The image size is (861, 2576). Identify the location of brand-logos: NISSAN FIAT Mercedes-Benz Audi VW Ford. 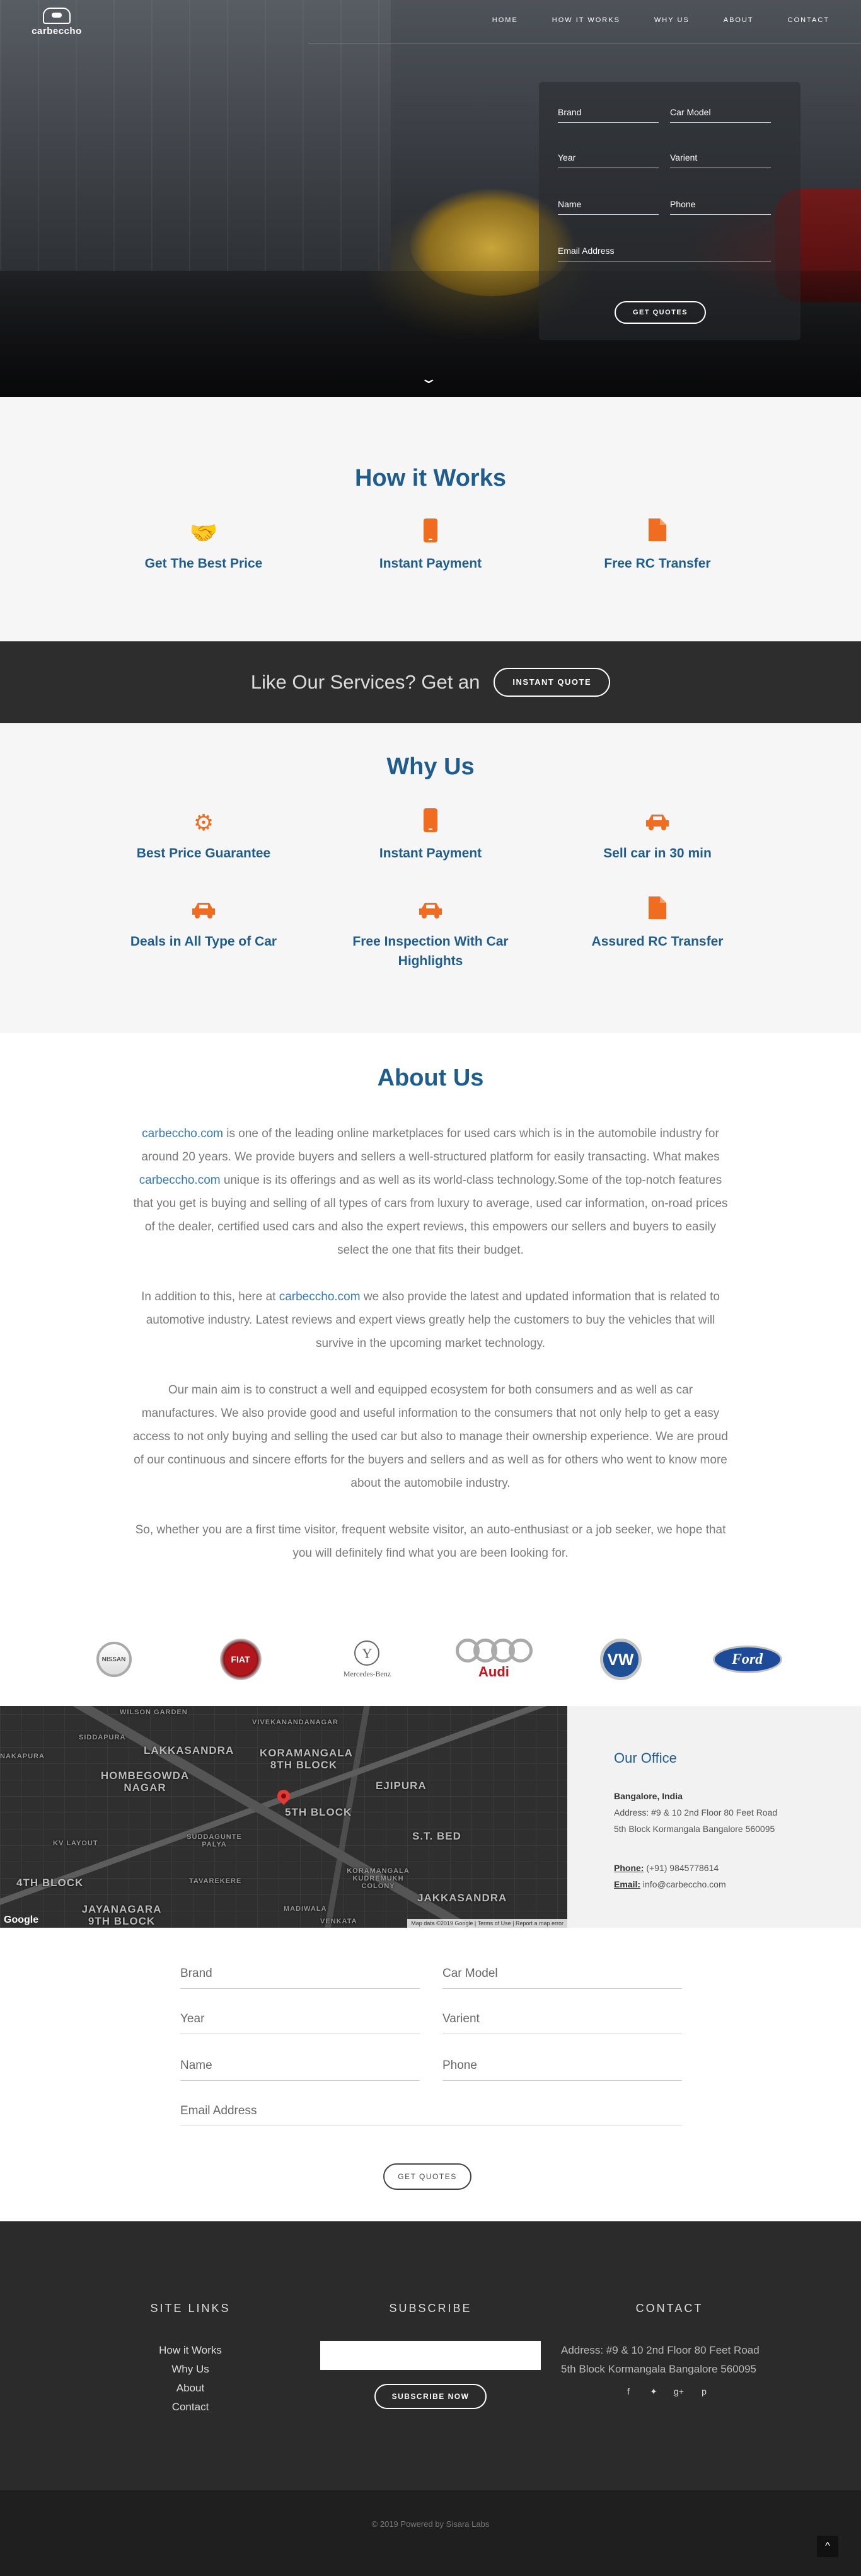
(430, 1659).